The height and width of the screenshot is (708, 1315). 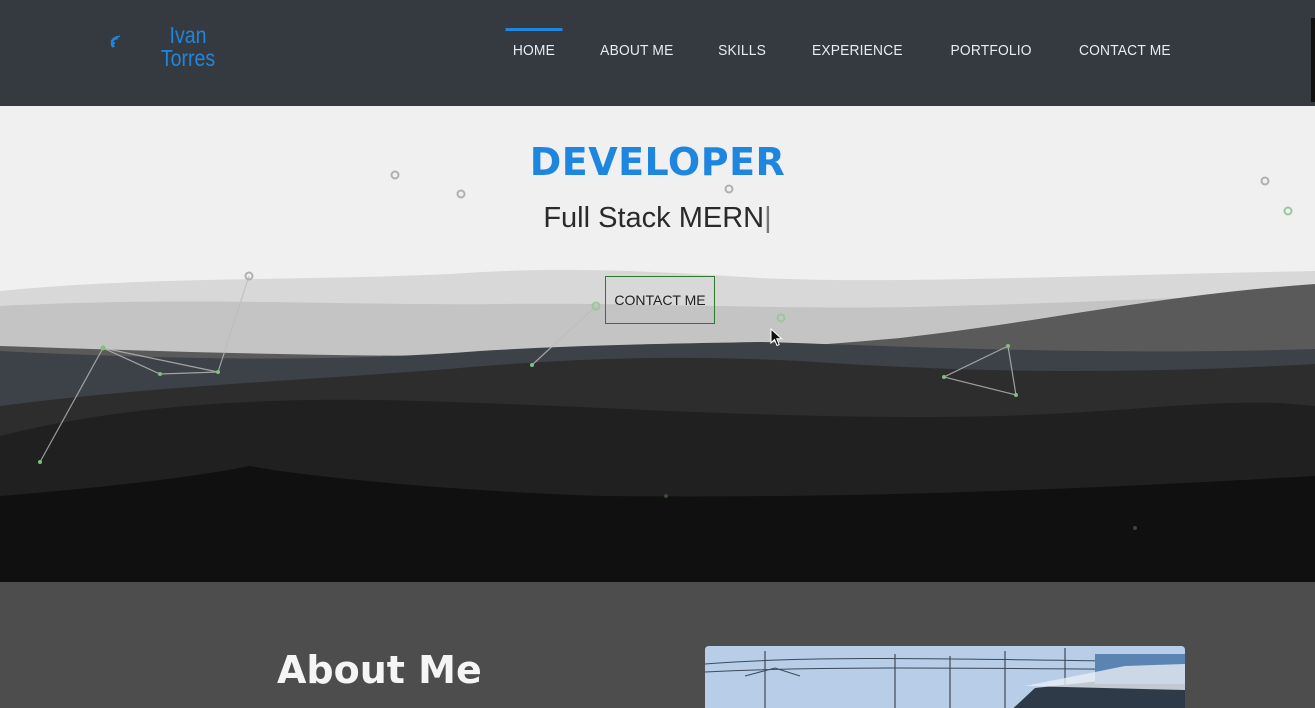 I want to click on hero-typed-text: Full Stack MERN, so click(x=654, y=218).